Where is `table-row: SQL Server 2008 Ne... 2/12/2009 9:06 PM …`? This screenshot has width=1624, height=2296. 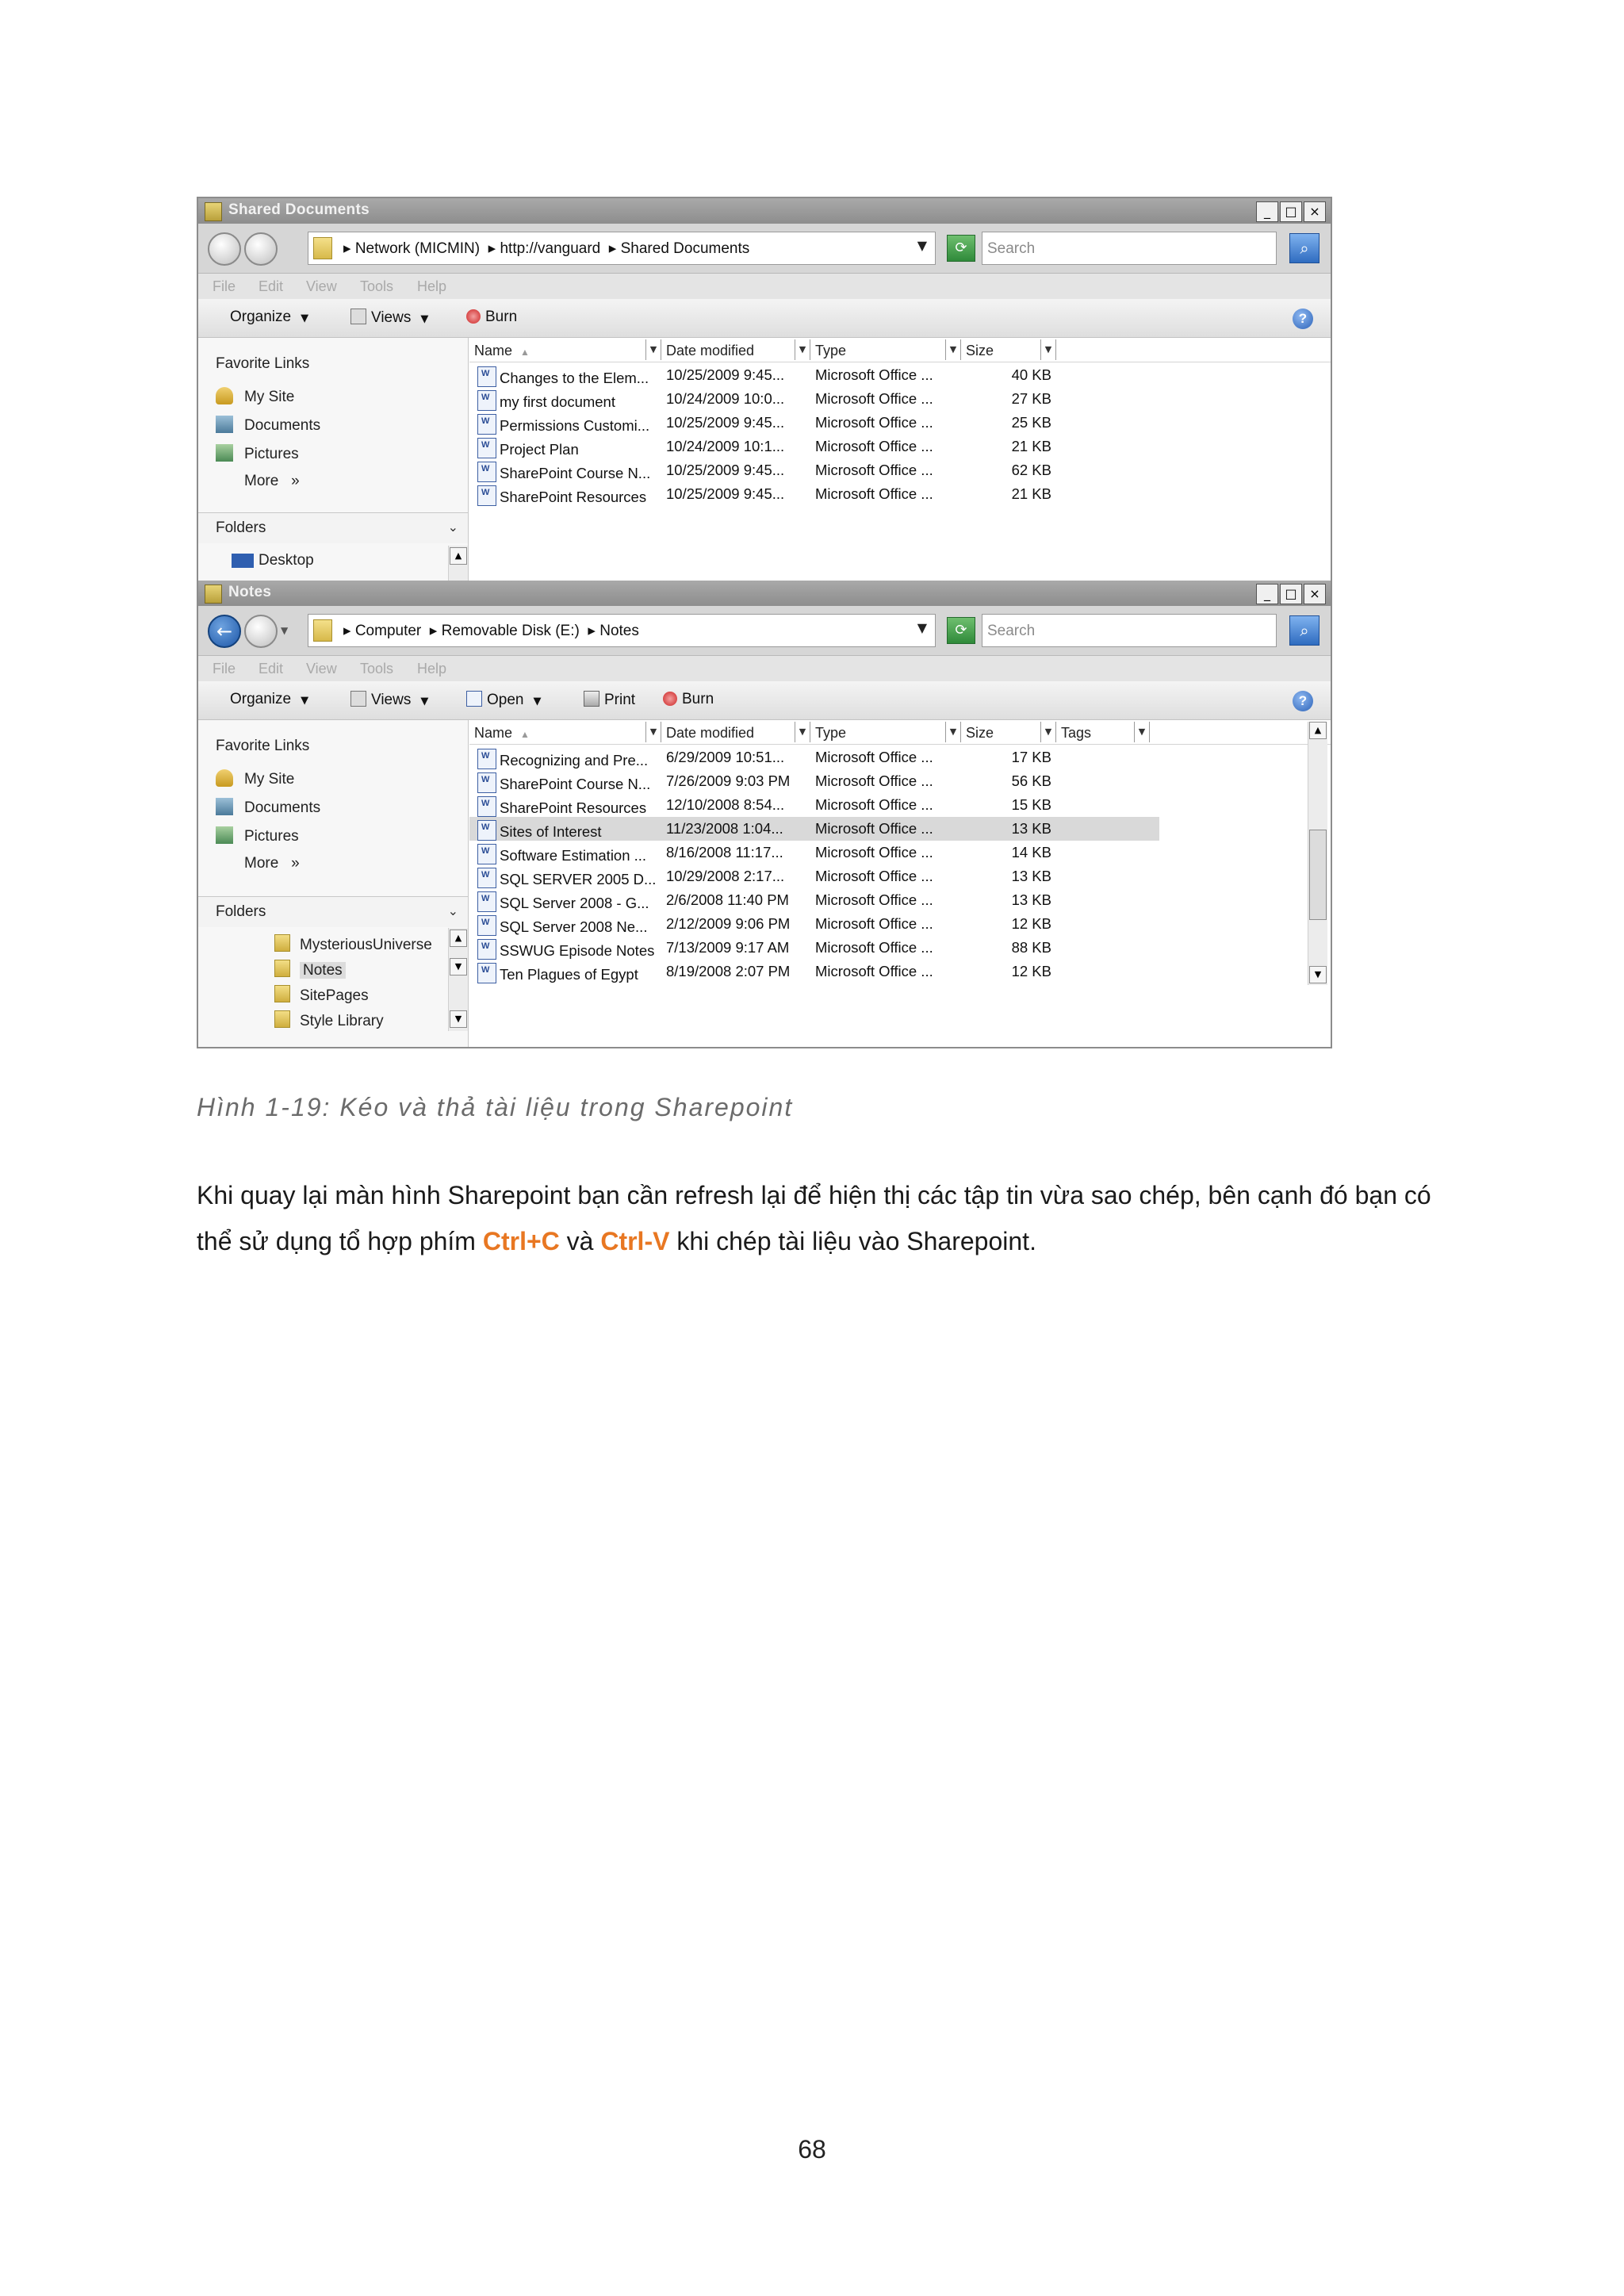
table-row: SQL Server 2008 Ne... 2/12/2009 9:06 PM … is located at coordinates (814, 924).